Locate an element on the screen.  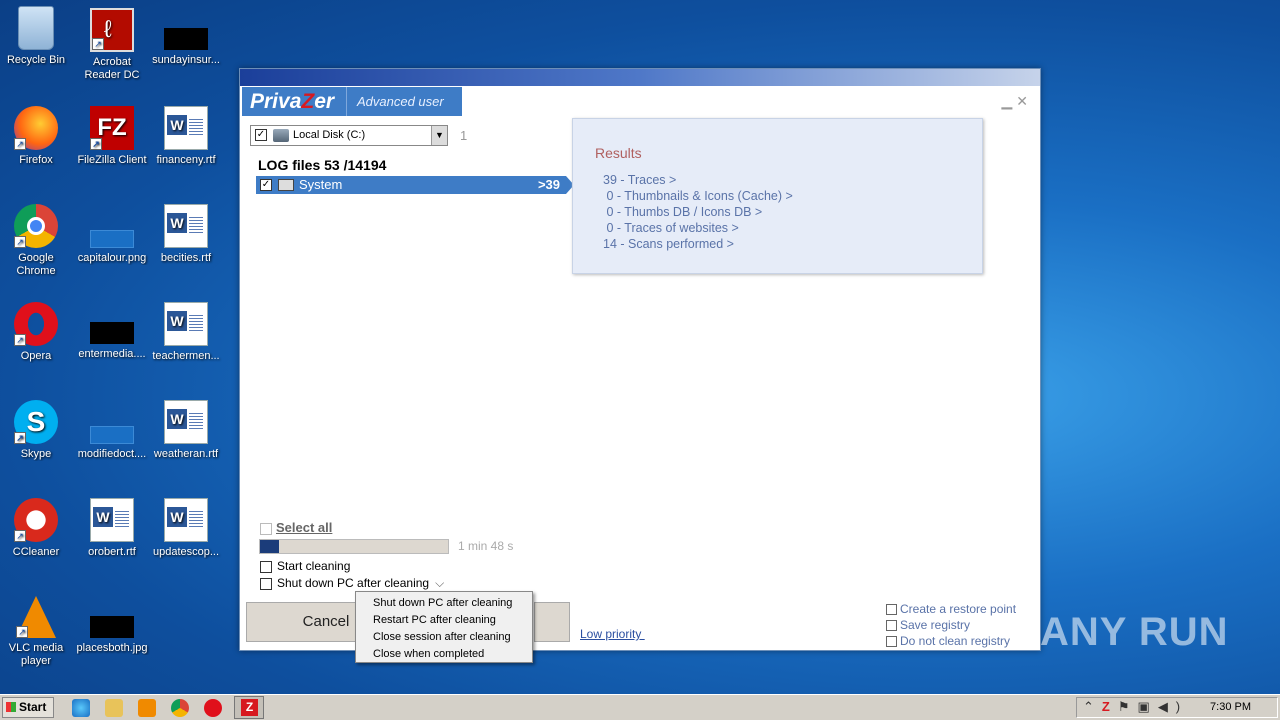
privazer-logo: PrivaZer is located at coordinates (292, 101).